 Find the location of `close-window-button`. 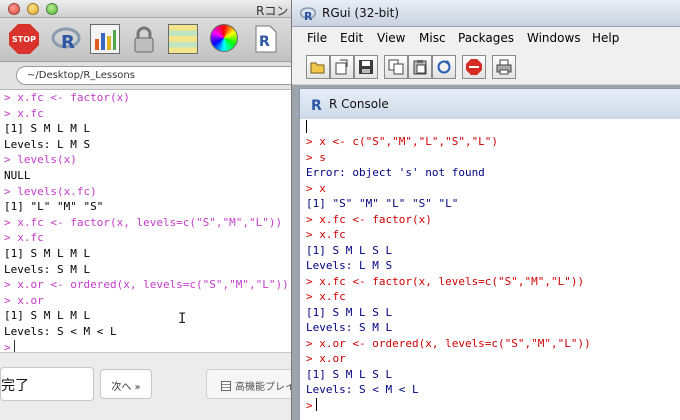

close-window-button is located at coordinates (14, 9).